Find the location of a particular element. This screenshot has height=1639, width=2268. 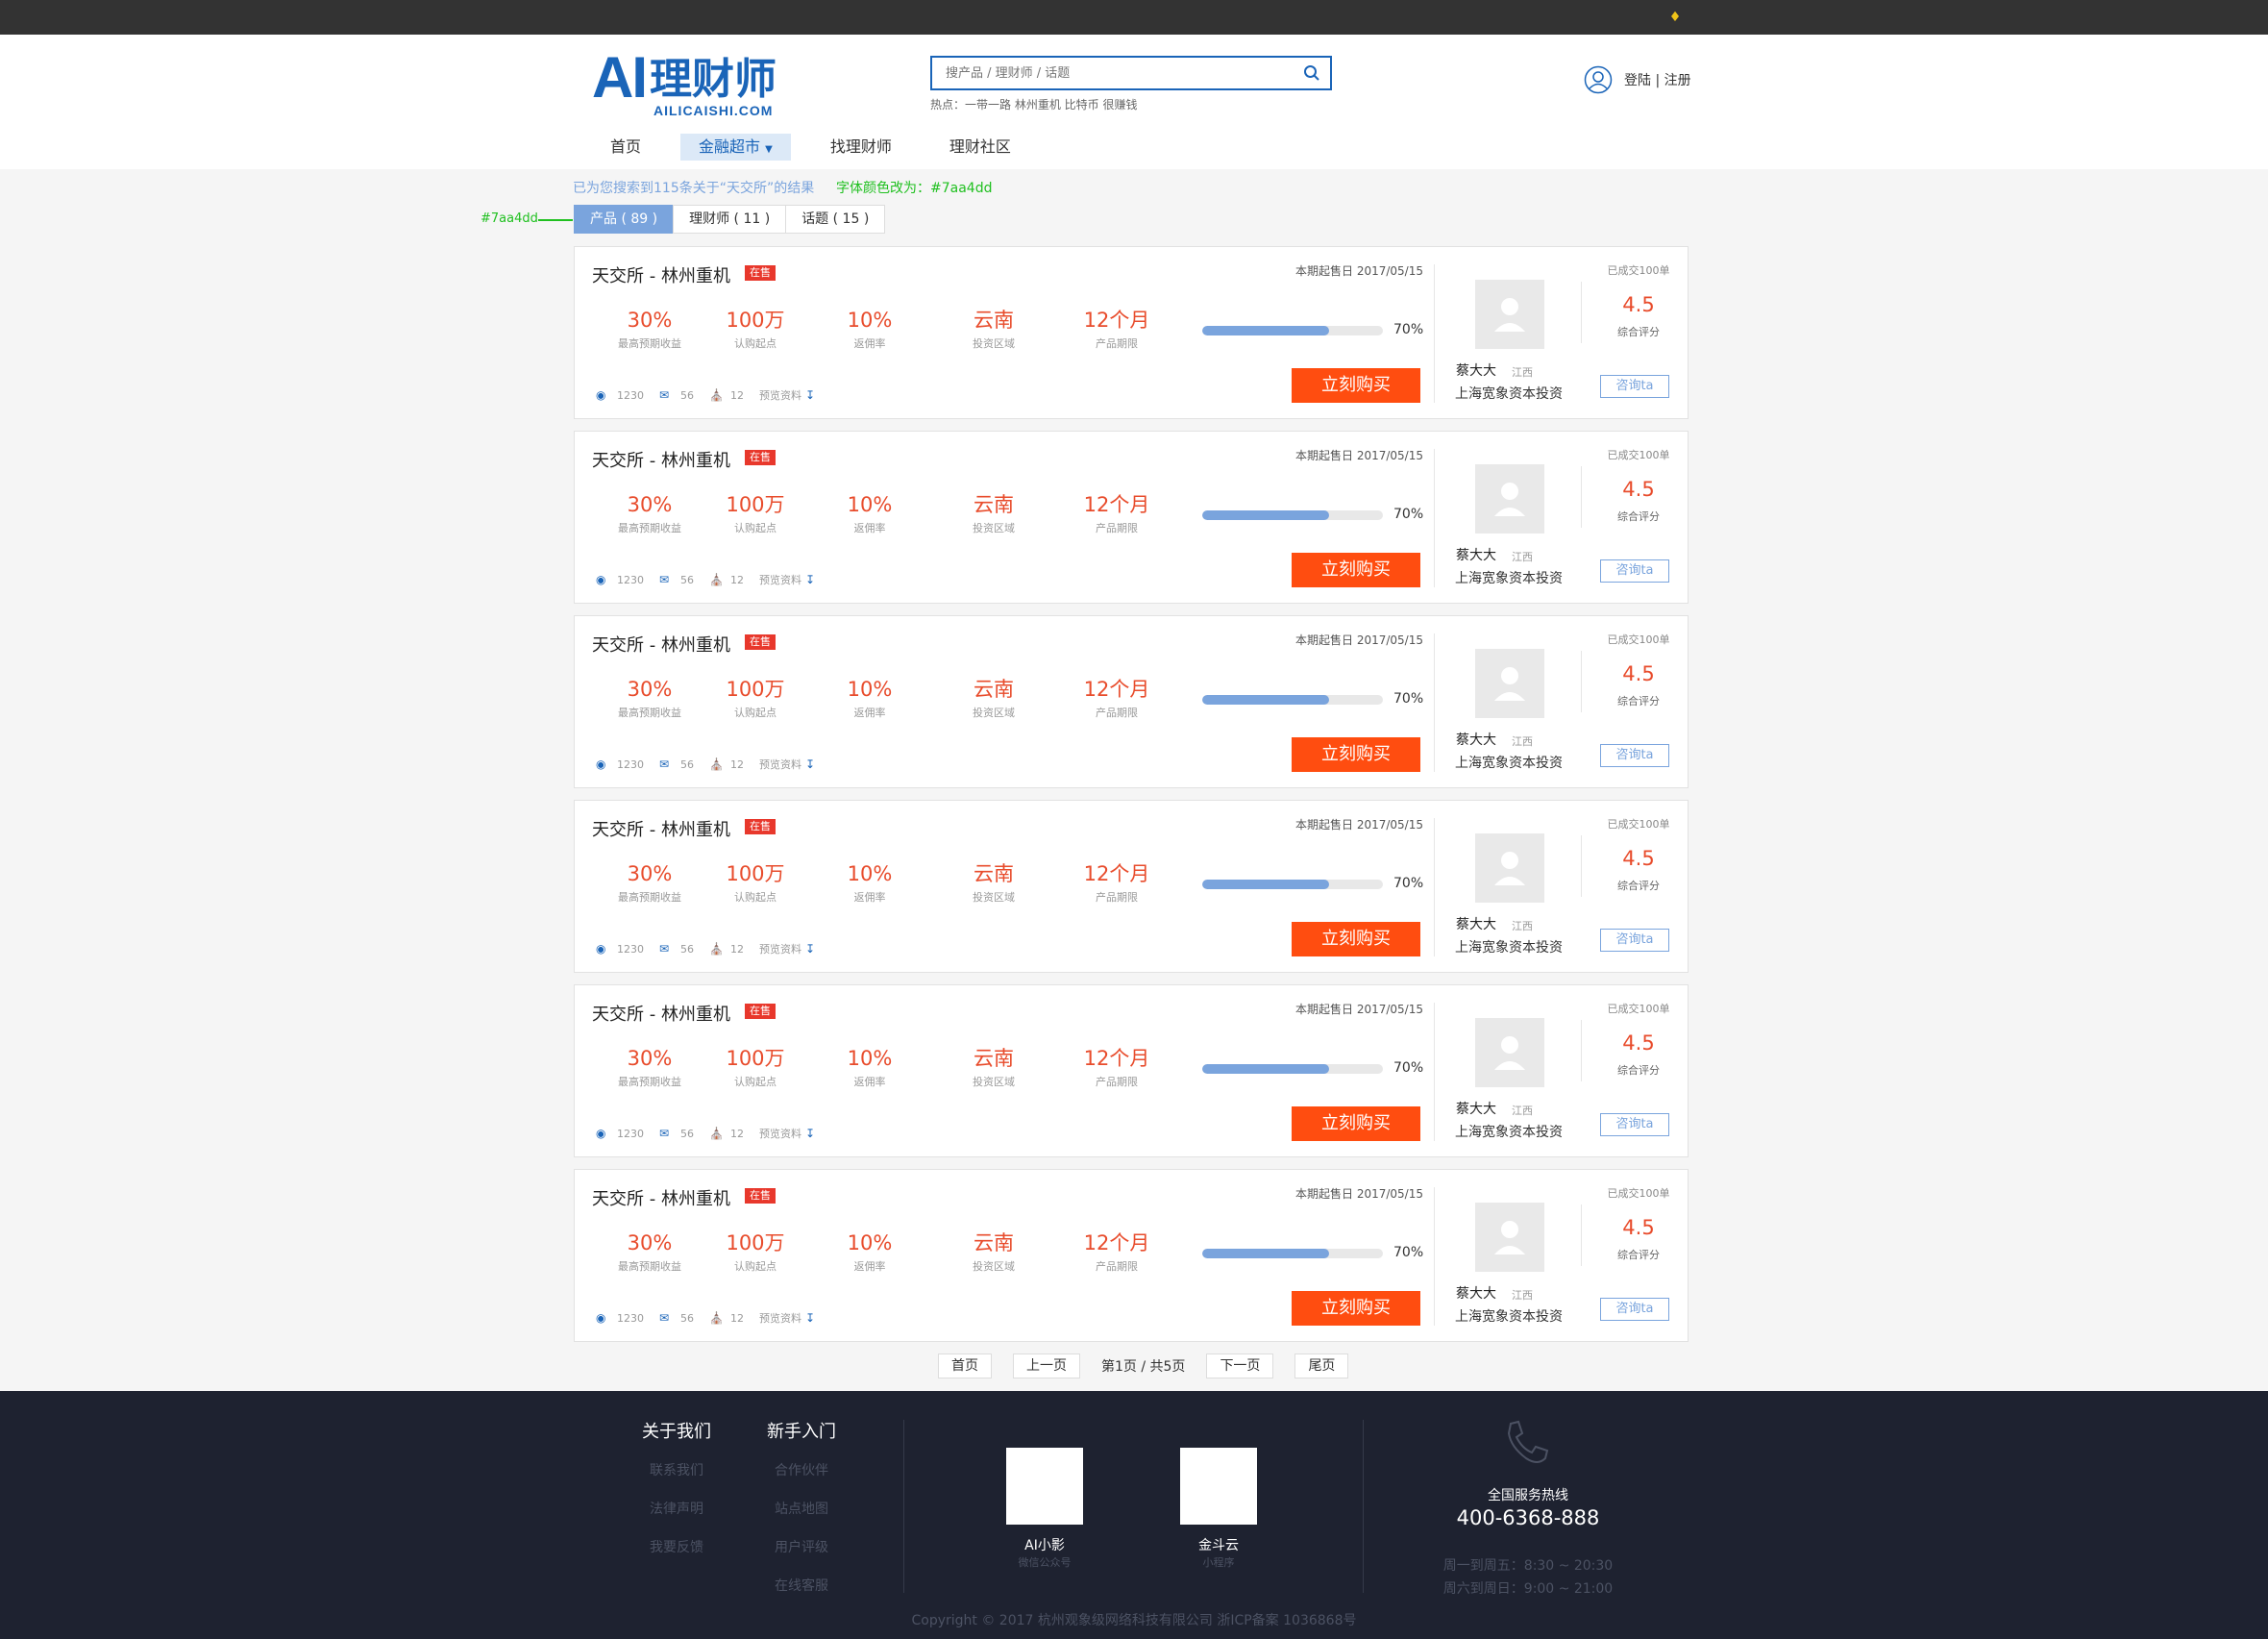

qr-code-wechat is located at coordinates (1044, 1486).